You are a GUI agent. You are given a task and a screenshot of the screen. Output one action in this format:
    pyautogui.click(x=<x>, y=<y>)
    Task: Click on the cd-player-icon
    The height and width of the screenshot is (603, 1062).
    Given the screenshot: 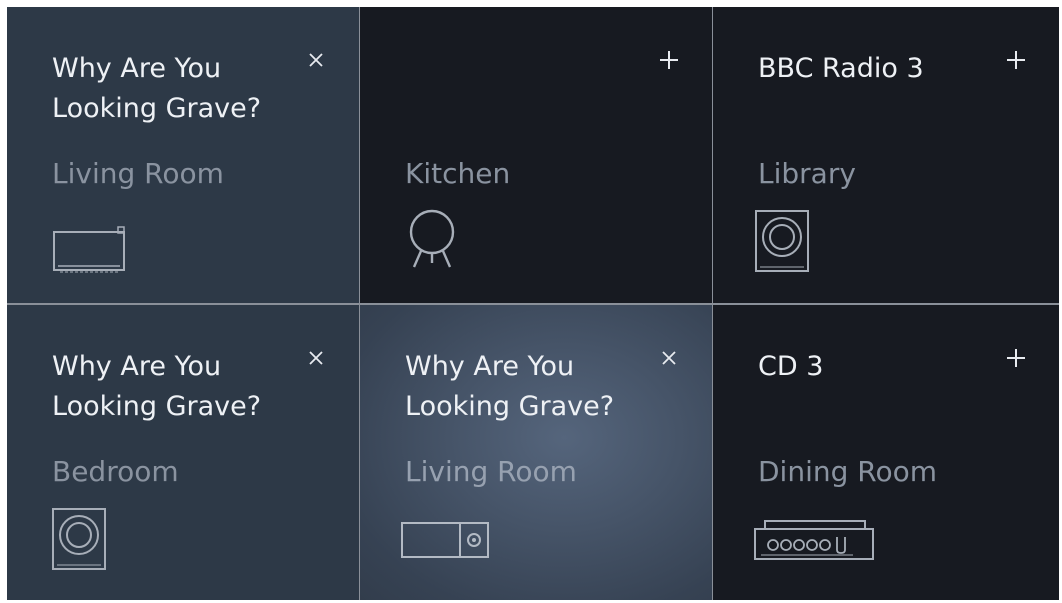 What is the action you would take?
    pyautogui.click(x=815, y=540)
    